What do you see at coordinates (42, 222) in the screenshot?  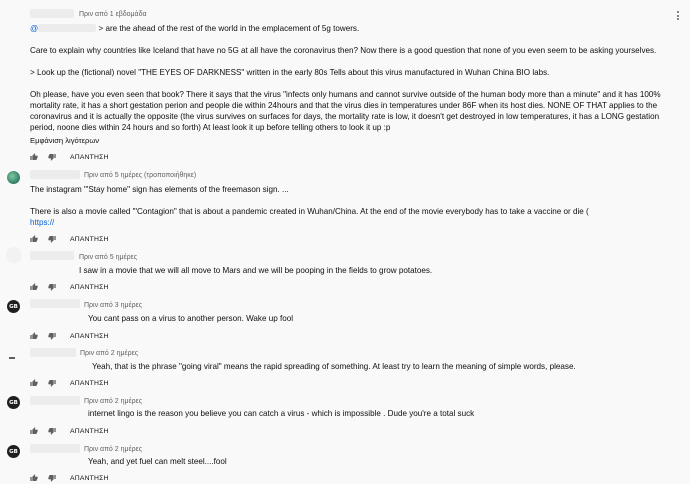 I see `comment-link: https://` at bounding box center [42, 222].